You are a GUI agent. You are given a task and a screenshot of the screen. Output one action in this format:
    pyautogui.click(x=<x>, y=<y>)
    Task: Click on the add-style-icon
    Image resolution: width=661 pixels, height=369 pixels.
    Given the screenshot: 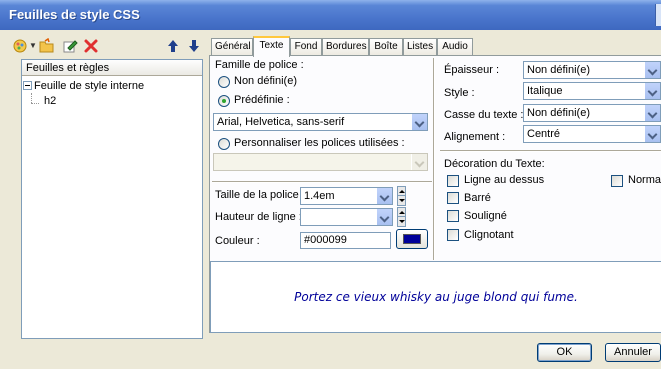 What is the action you would take?
    pyautogui.click(x=20, y=46)
    